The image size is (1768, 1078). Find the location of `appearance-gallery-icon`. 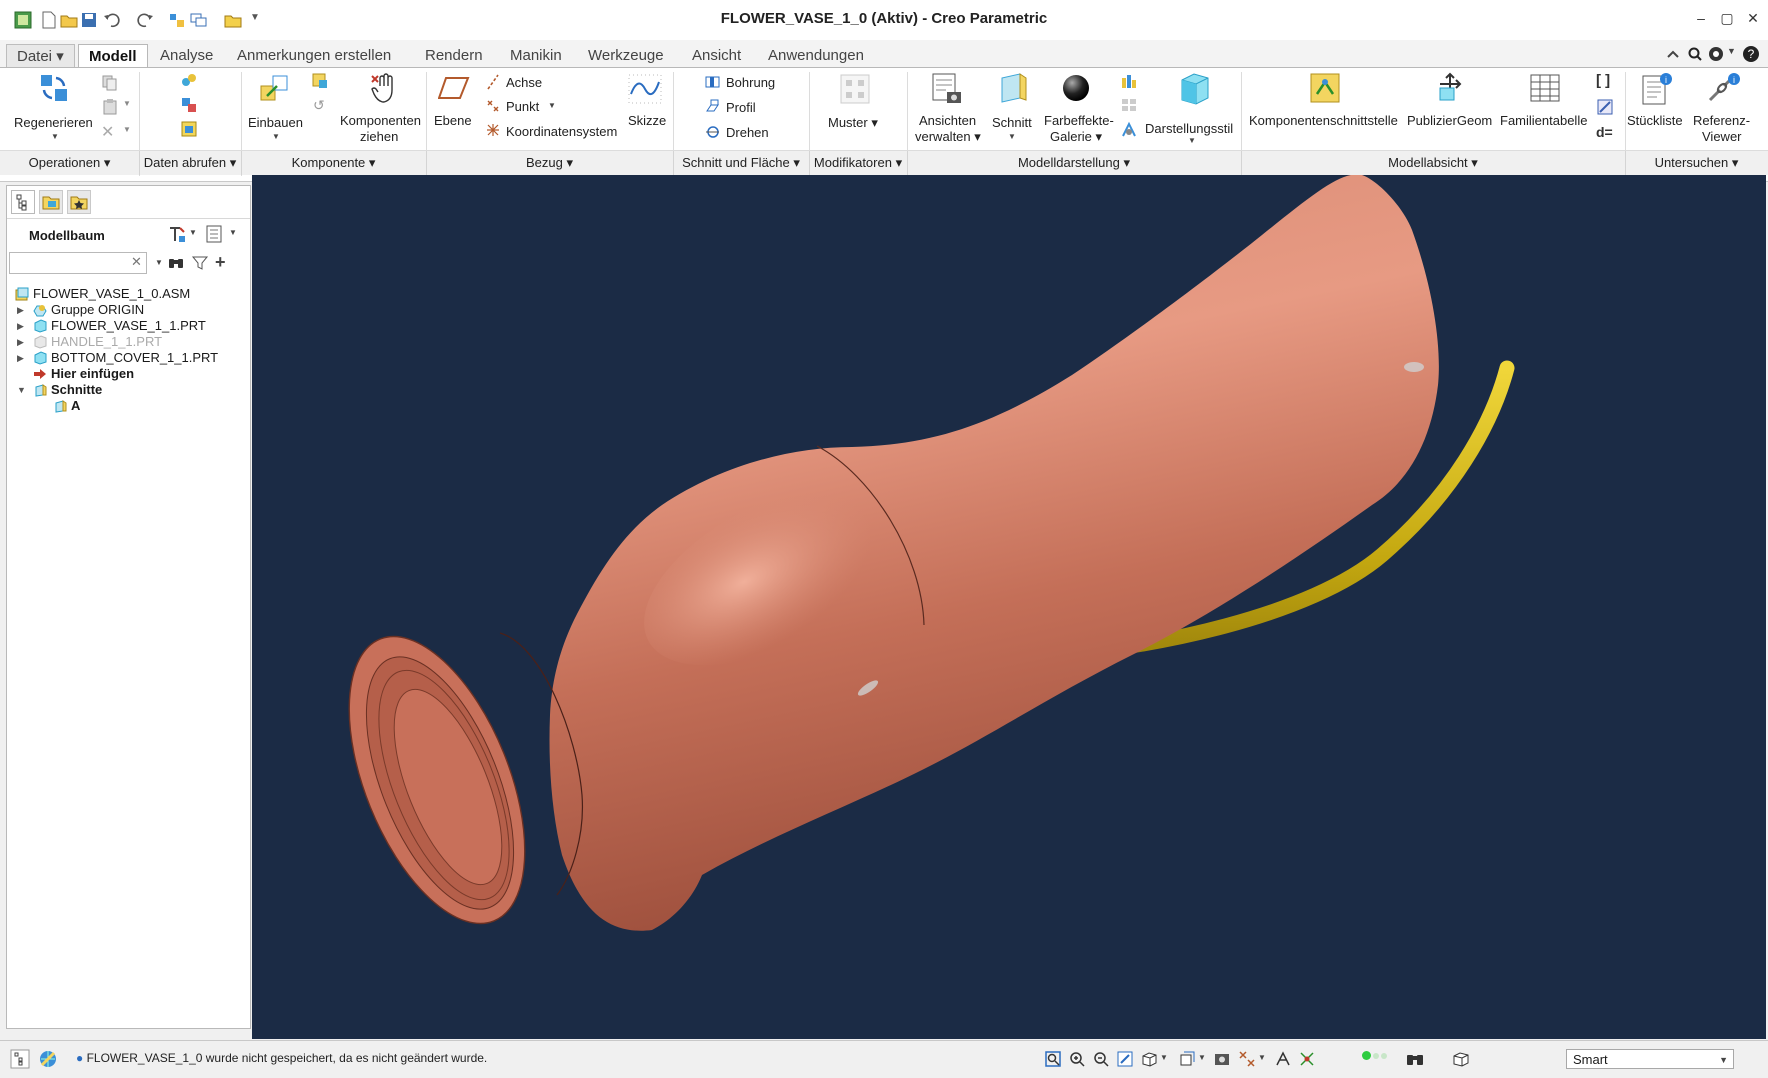

appearance-gallery-icon is located at coordinates (1076, 88).